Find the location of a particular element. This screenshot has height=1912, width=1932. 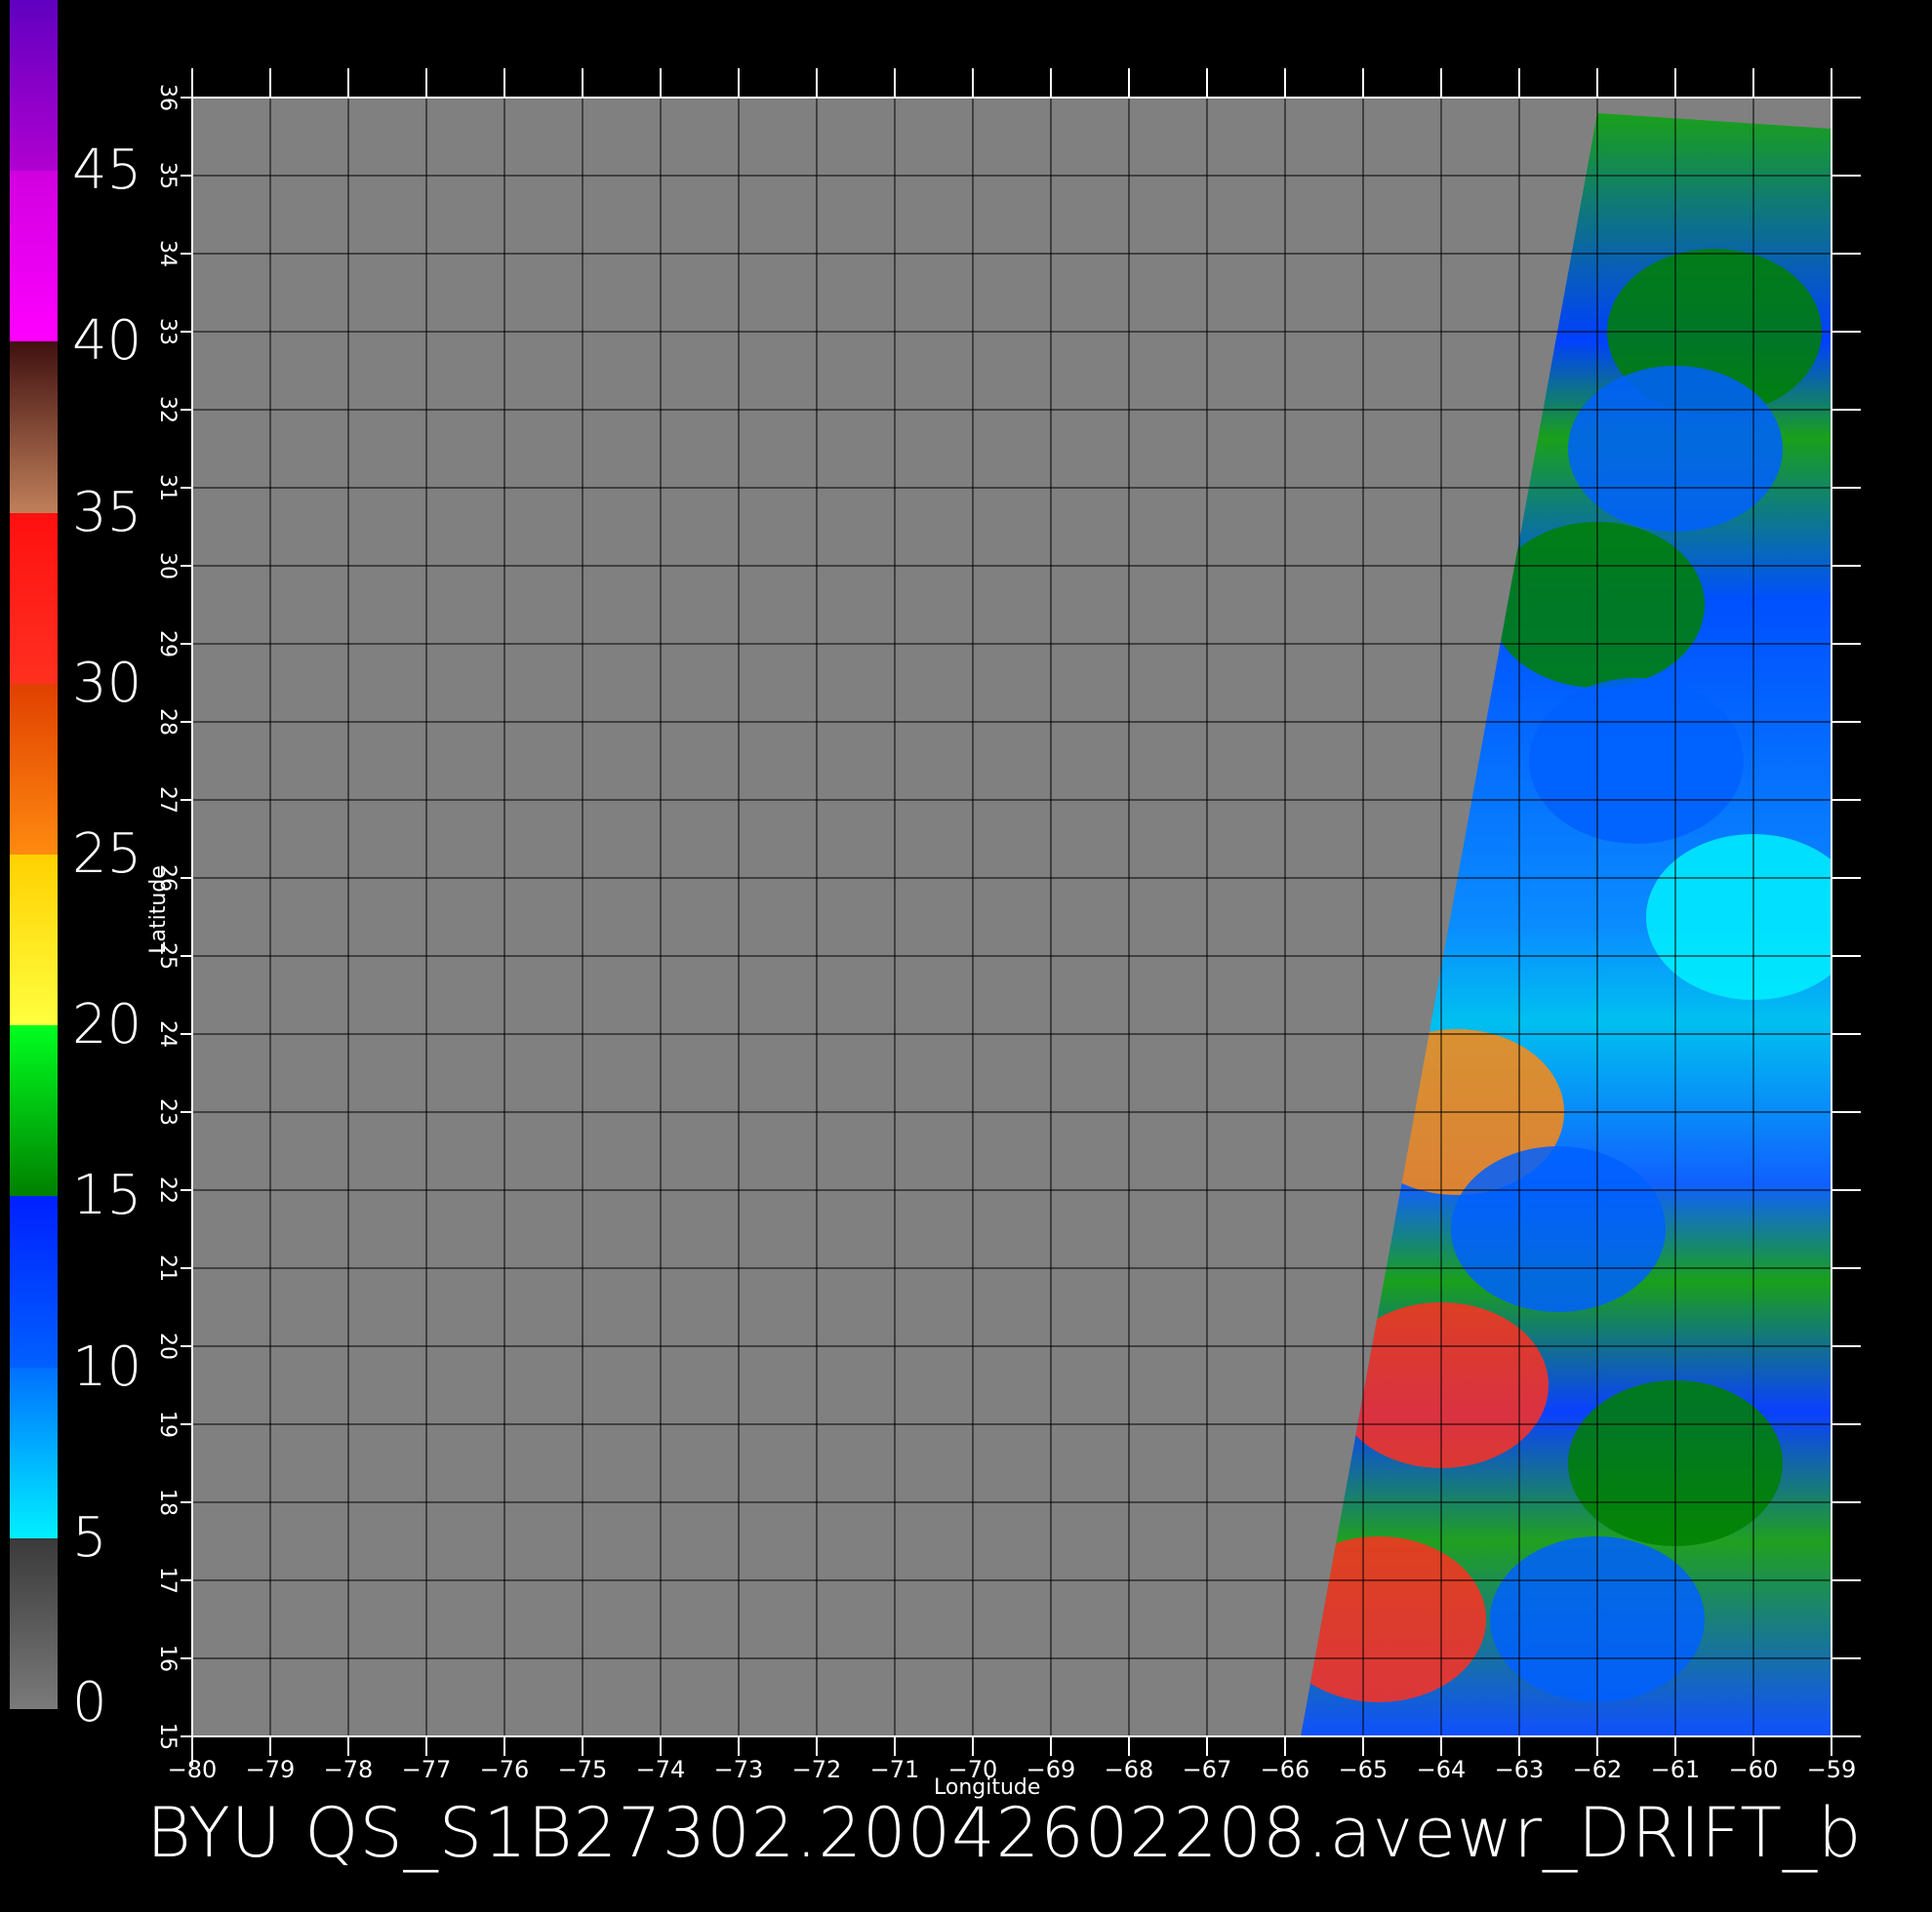

y-axis-label: Latitude is located at coordinates (158, 909).